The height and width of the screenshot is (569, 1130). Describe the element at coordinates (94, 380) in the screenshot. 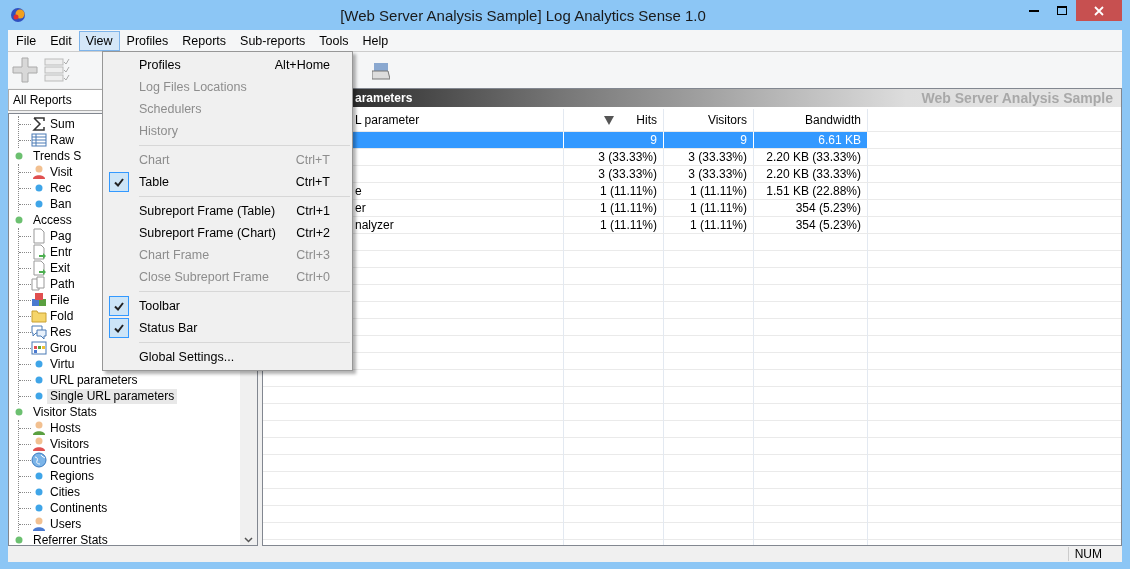

I see `tree-item: URL parameters` at that location.